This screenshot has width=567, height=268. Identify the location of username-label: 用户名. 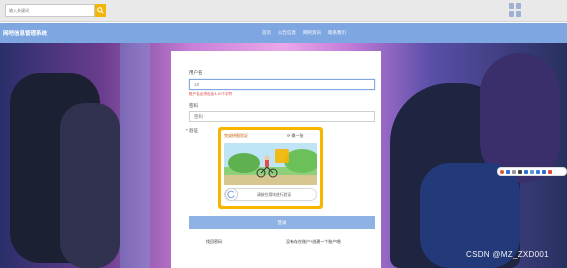
(196, 72).